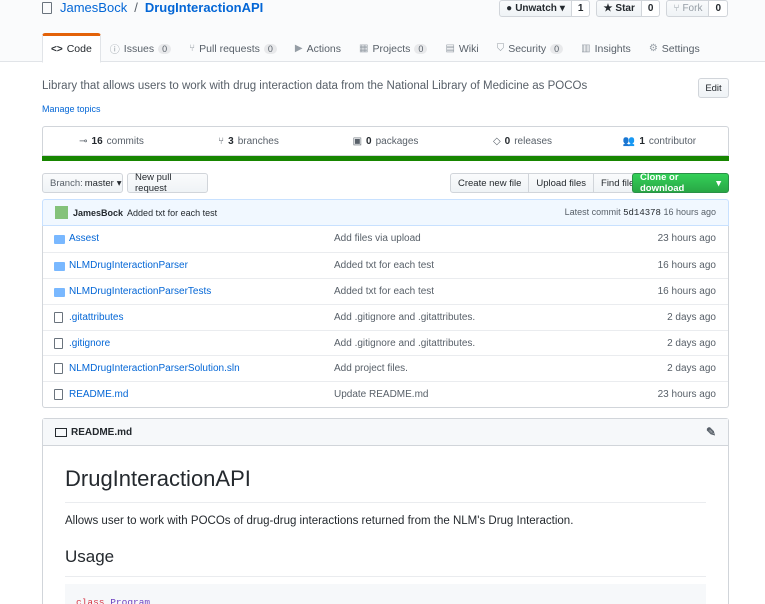 The height and width of the screenshot is (604, 765). What do you see at coordinates (192, 48) in the screenshot?
I see `pull-request-icon: ⑂` at bounding box center [192, 48].